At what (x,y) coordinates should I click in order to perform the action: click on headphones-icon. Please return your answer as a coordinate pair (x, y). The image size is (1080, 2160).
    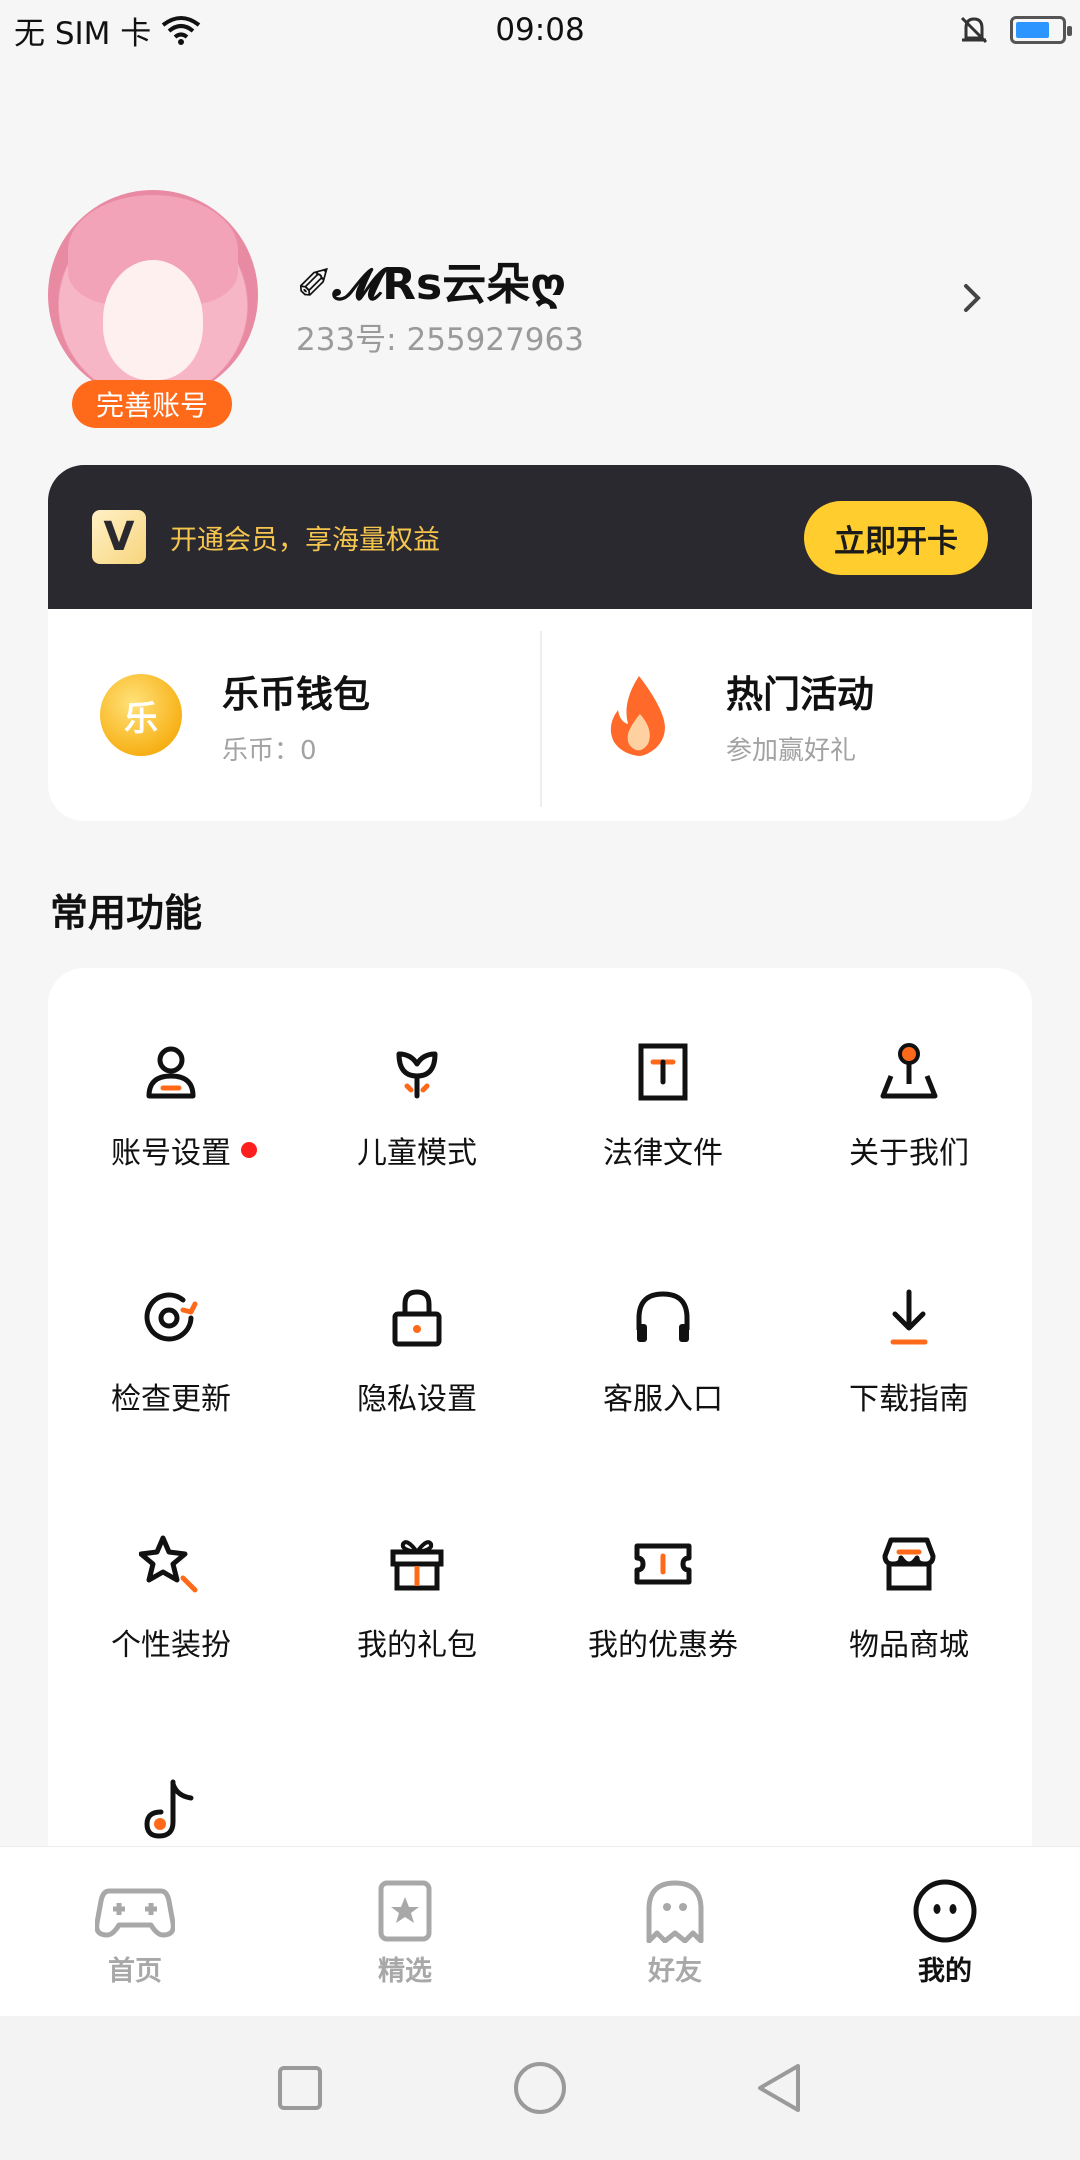
    Looking at the image, I should click on (663, 1316).